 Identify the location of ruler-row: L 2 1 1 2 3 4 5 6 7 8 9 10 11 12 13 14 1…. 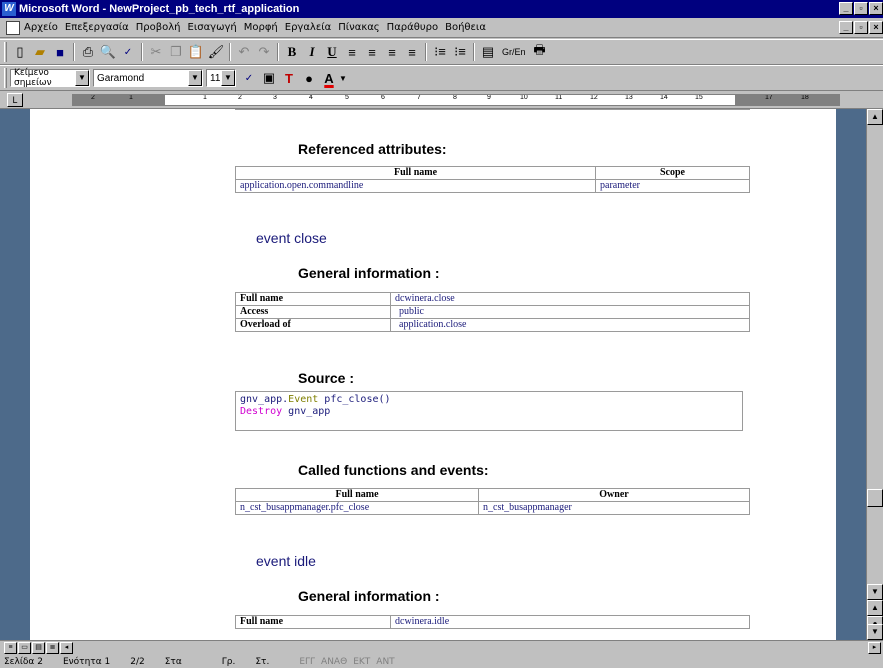
(441, 100).